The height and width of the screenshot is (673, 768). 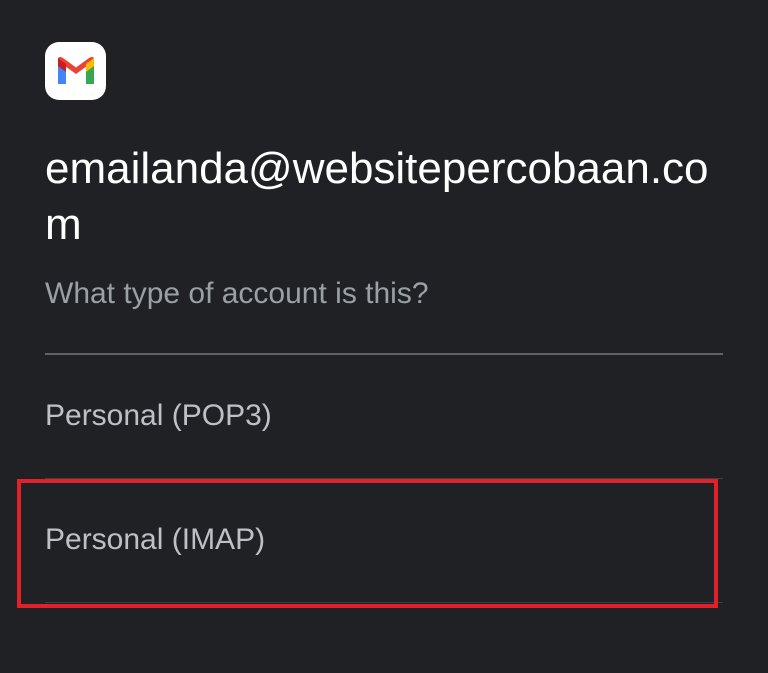 What do you see at coordinates (384, 602) in the screenshot?
I see `divider` at bounding box center [384, 602].